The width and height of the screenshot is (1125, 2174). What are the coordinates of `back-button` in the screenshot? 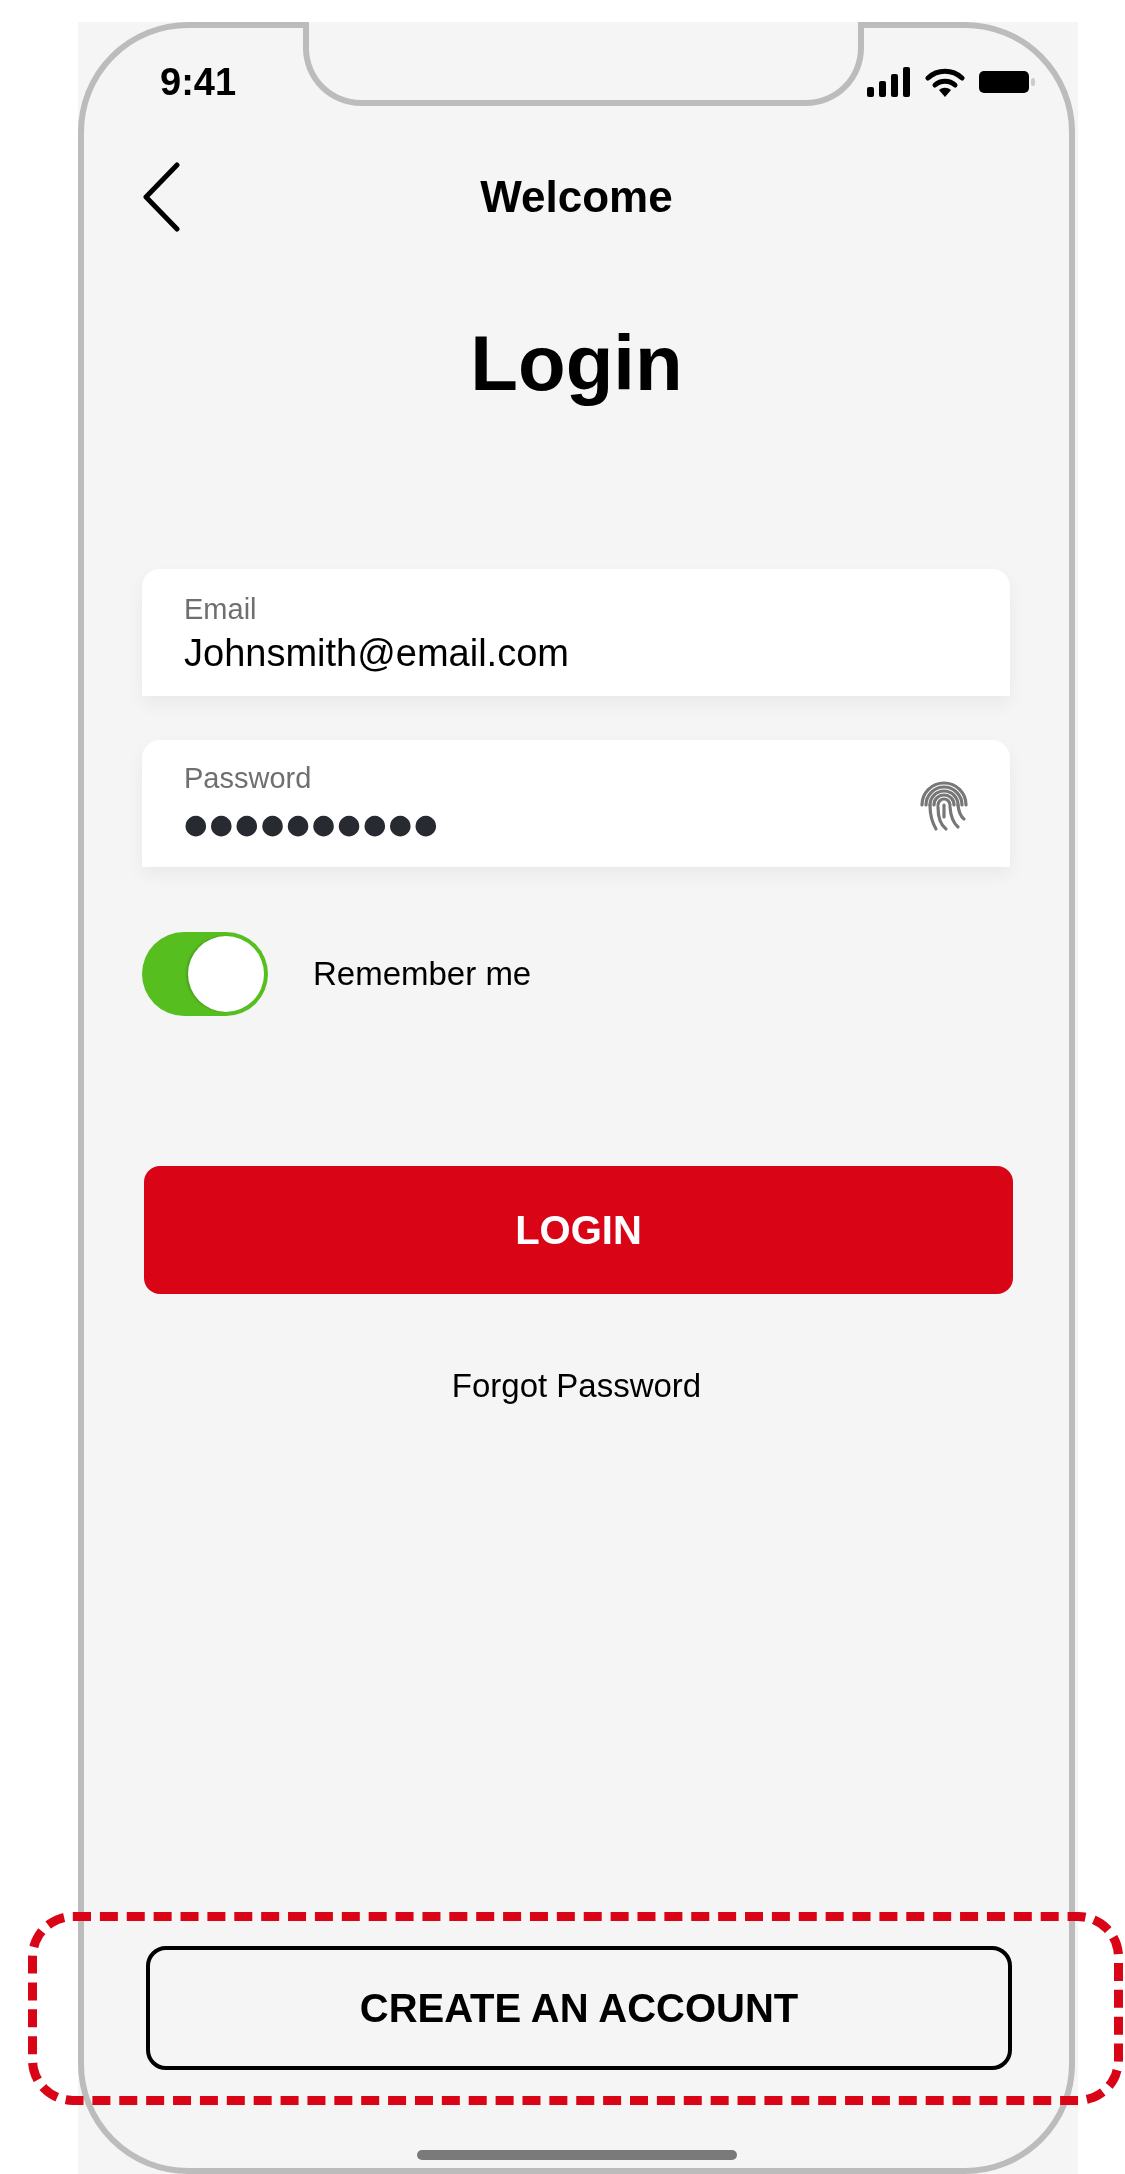 It's located at (162, 197).